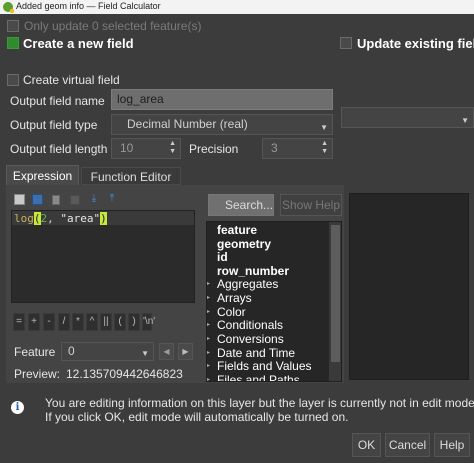 Image resolution: width=474 pixels, height=463 pixels. Describe the element at coordinates (256, 352) in the screenshot. I see `function-list-item-label: Date and Time` at that location.